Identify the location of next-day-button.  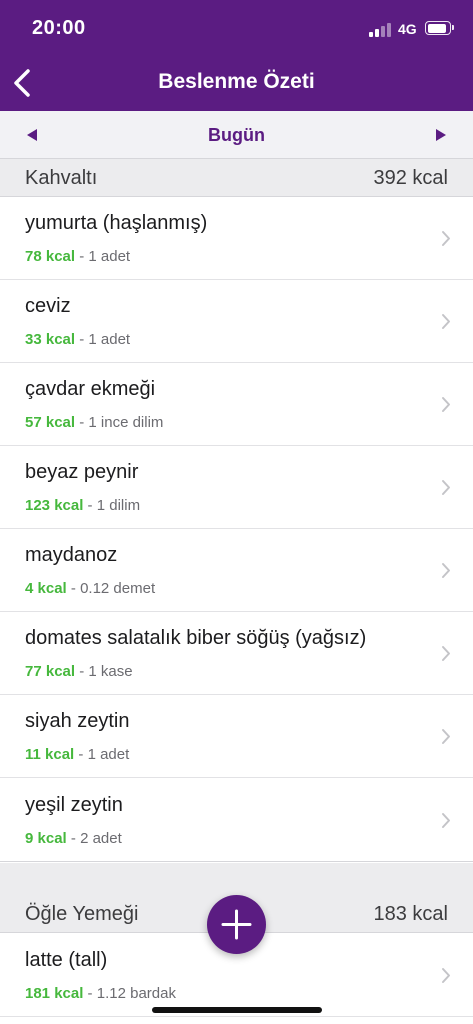
(441, 135).